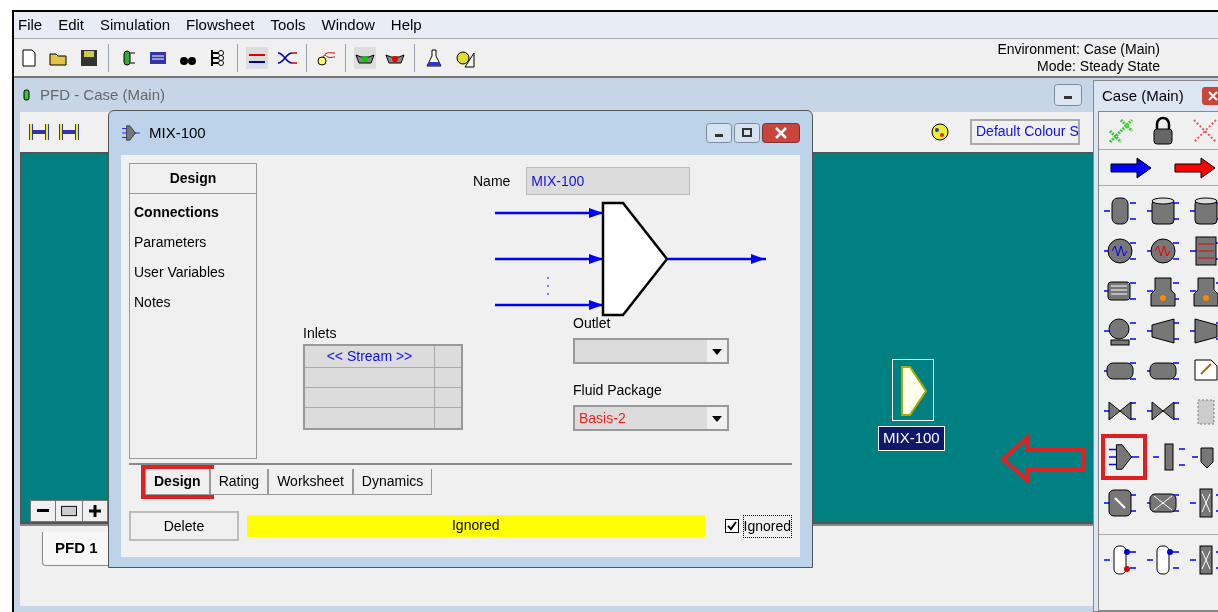  What do you see at coordinates (747, 133) in the screenshot?
I see `maximize-icon` at bounding box center [747, 133].